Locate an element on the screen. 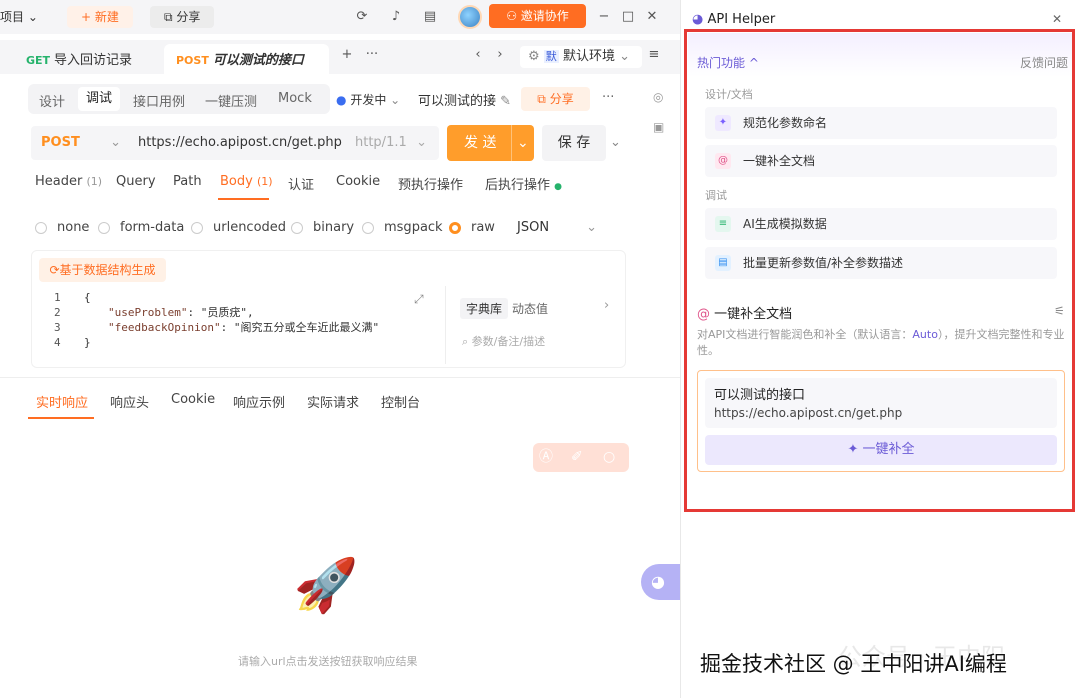 This screenshot has height=698, width=1080. share-button: ⧉ 分享 is located at coordinates (182, 17).